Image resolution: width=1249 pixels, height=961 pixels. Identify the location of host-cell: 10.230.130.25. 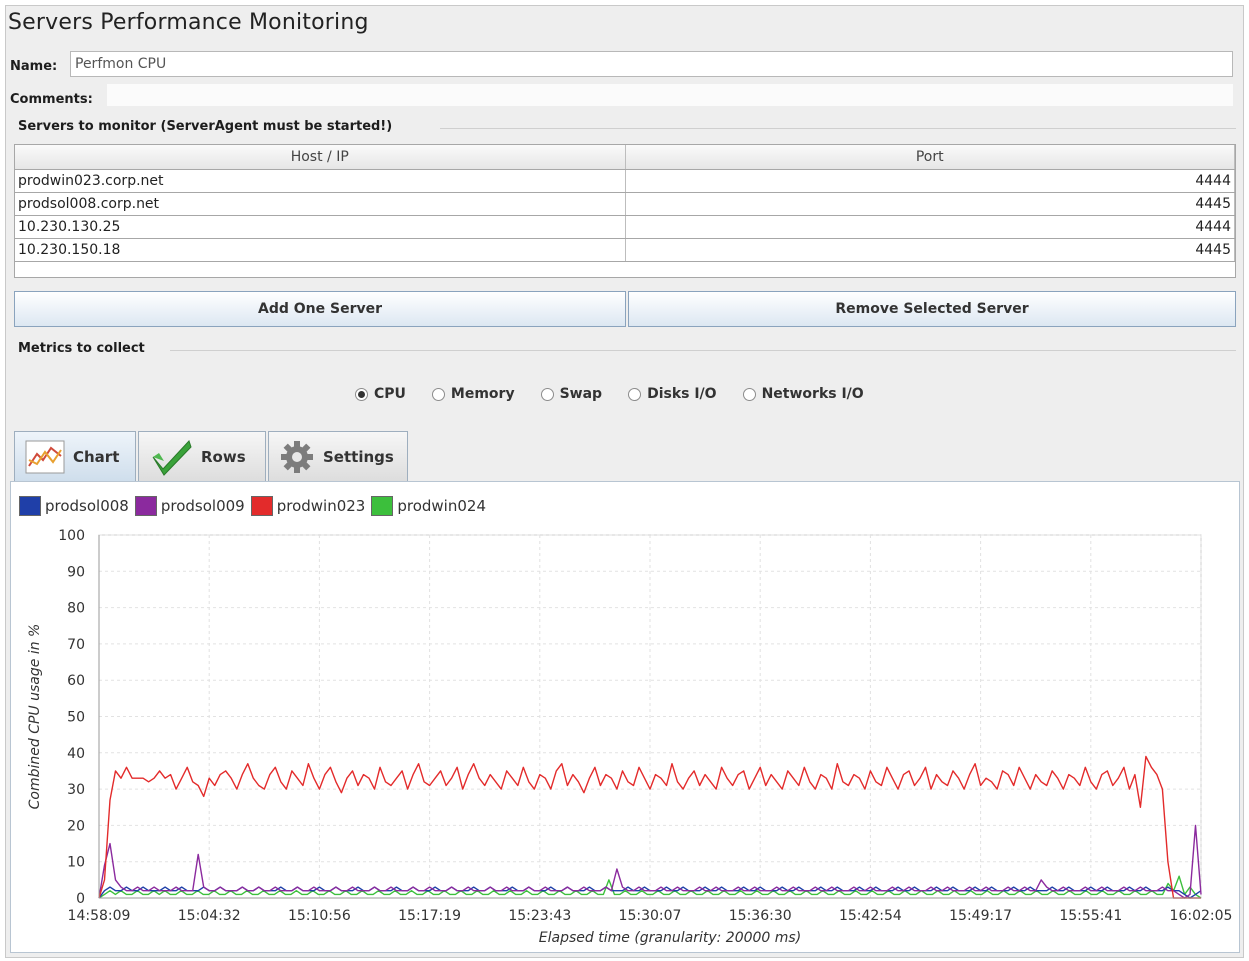
(320, 227).